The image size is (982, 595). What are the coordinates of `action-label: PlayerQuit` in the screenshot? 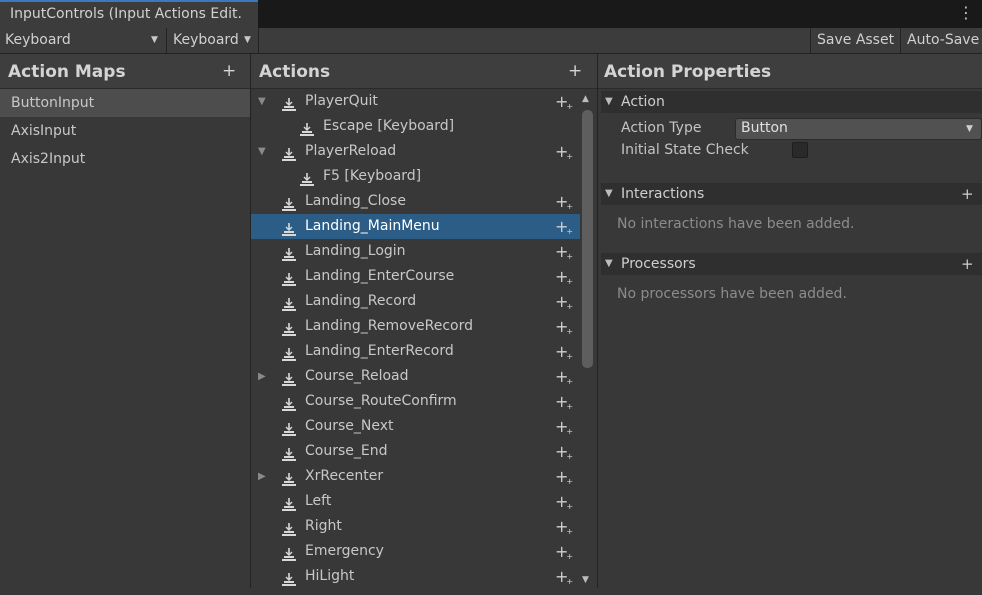 It's located at (341, 101).